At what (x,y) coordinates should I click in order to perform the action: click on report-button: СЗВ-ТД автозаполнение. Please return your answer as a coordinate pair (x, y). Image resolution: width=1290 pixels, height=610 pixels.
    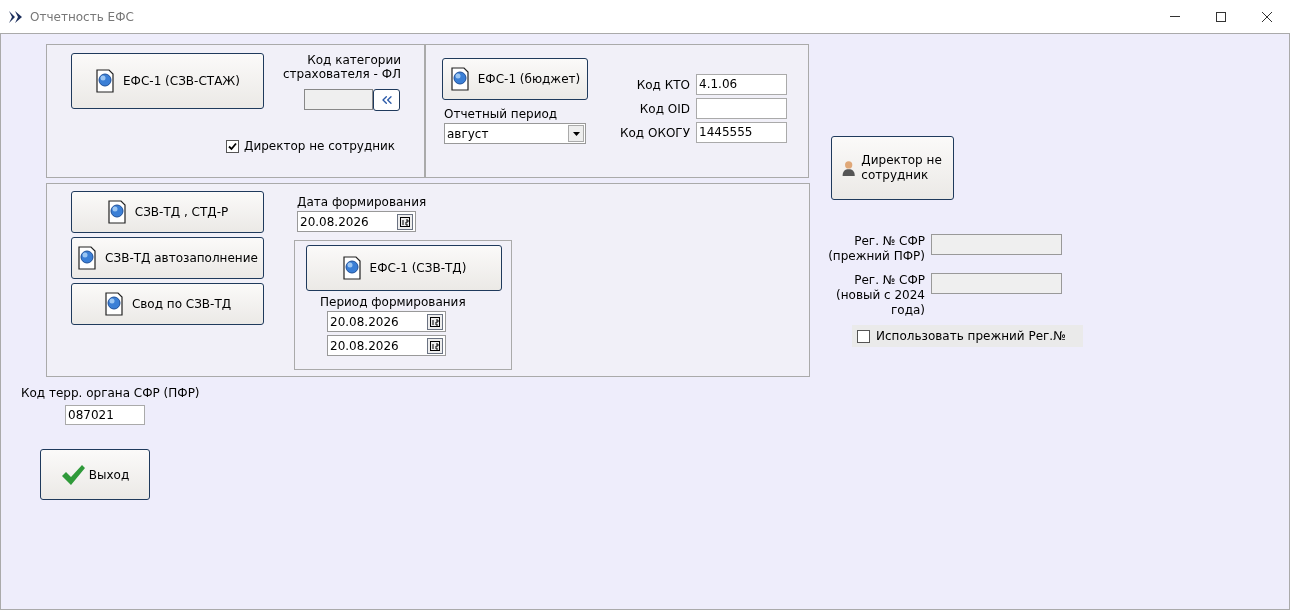
    Looking at the image, I should click on (167, 258).